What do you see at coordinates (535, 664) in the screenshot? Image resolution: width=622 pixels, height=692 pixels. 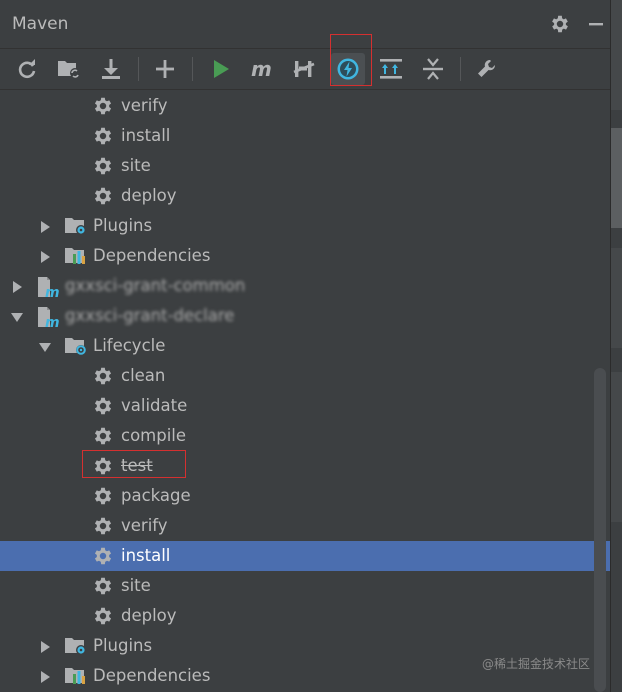 I see `watermark: @稀土掘金技术社区` at bounding box center [535, 664].